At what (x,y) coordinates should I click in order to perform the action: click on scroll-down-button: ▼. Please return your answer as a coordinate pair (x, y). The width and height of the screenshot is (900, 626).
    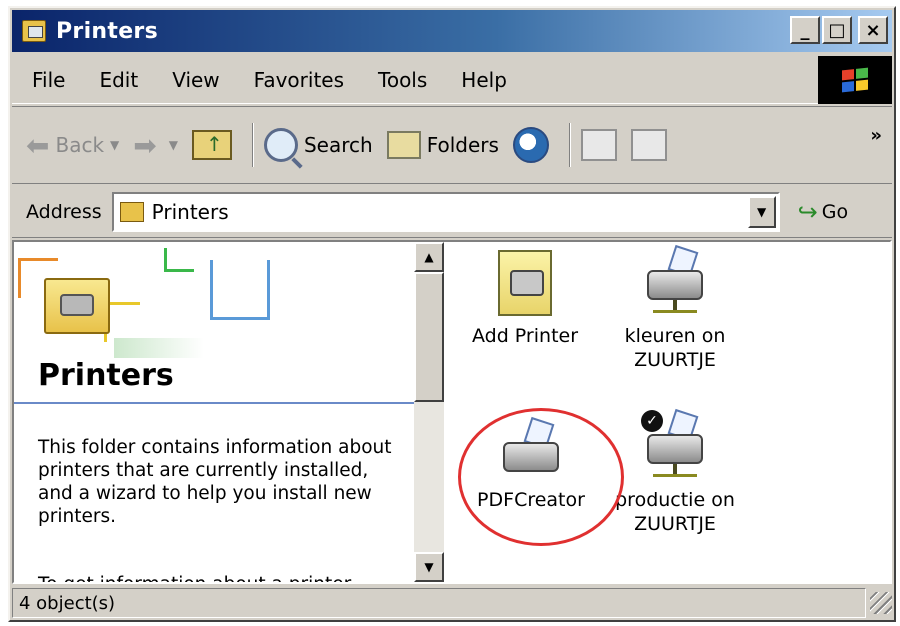
    Looking at the image, I should click on (429, 567).